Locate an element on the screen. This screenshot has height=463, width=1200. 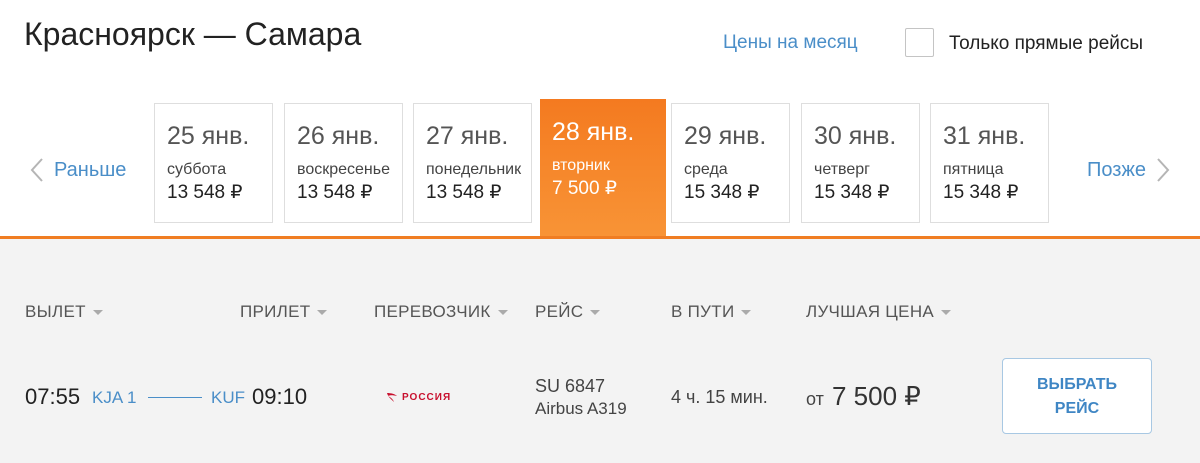
prev-dates-button: Раньше is located at coordinates (78, 170).